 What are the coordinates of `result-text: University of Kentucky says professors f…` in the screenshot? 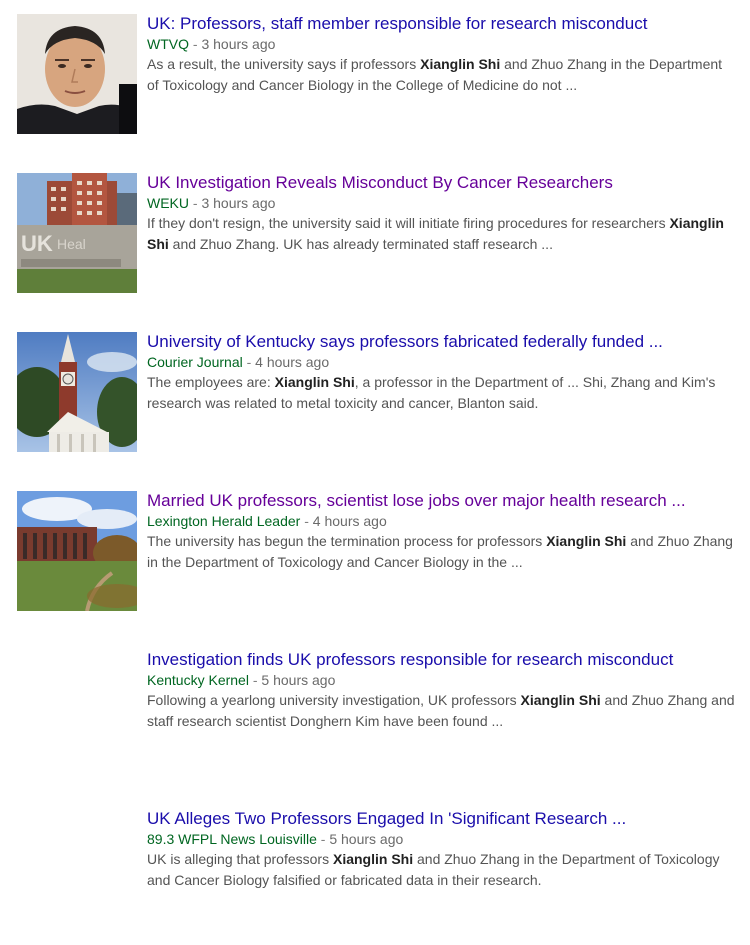 It's located at (442, 372).